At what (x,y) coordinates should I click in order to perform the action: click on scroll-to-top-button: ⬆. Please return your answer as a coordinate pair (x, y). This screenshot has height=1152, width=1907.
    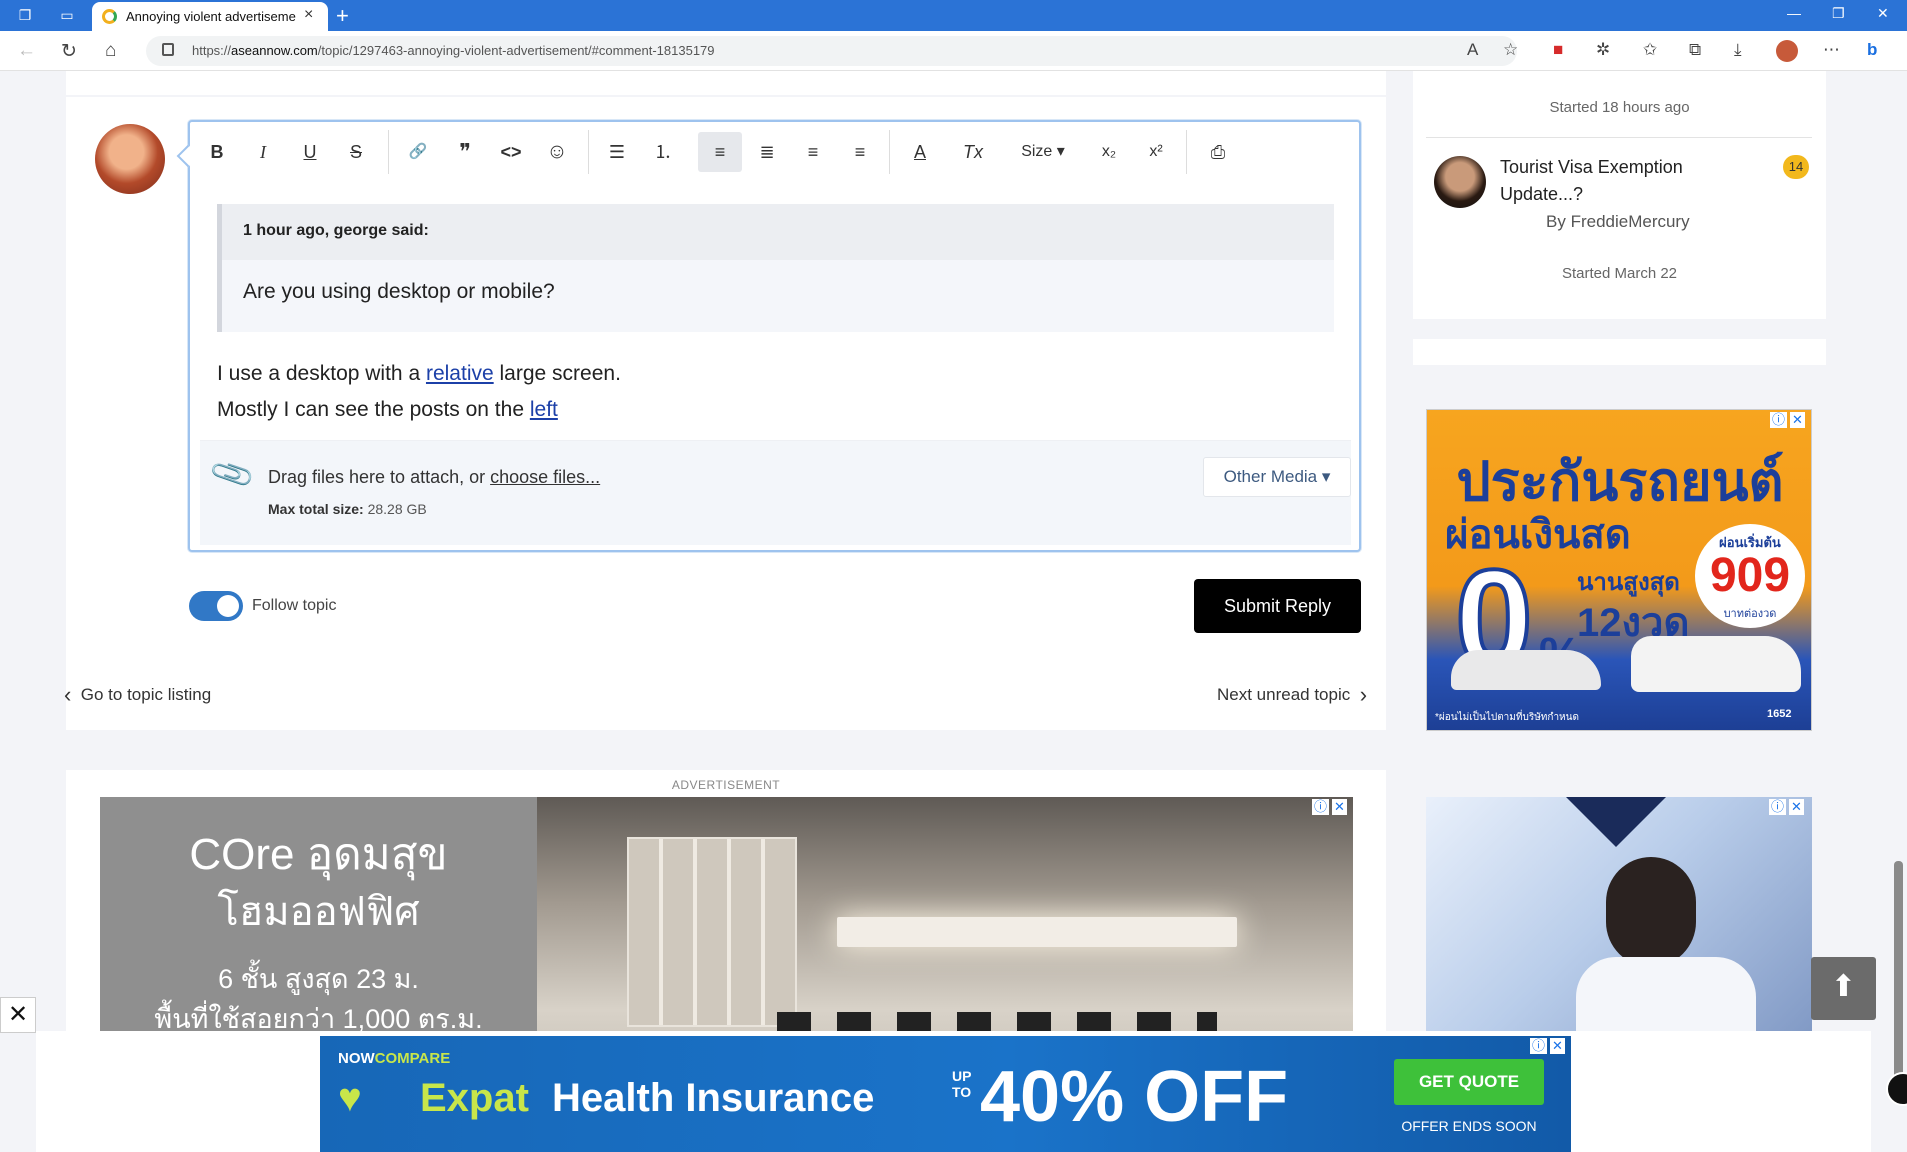
    Looking at the image, I should click on (1843, 988).